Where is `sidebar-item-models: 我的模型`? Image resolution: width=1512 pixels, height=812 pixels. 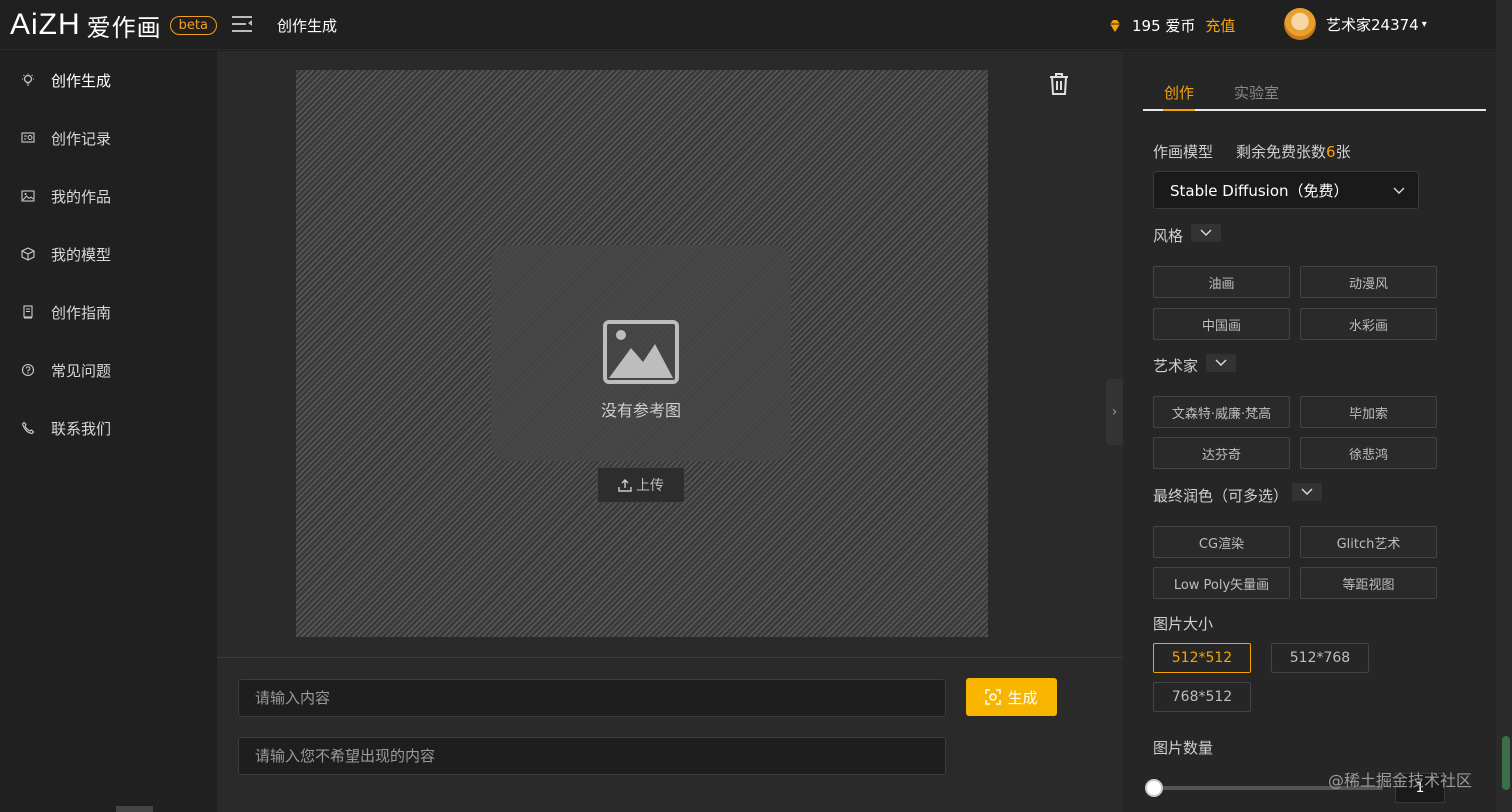 sidebar-item-models: 我的模型 is located at coordinates (108, 254).